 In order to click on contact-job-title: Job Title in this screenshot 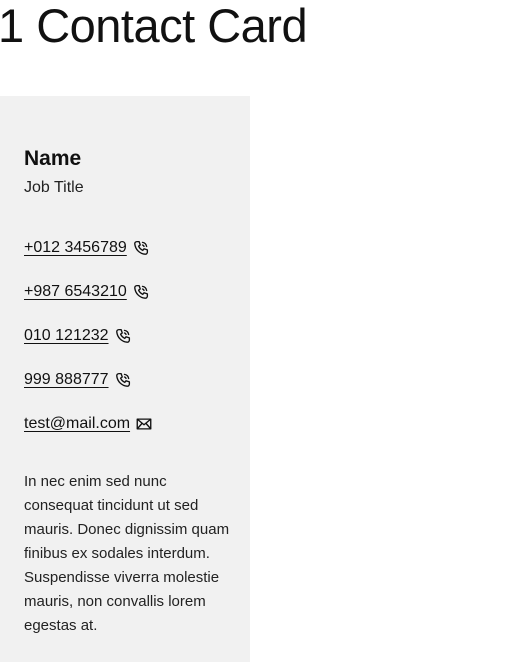, I will do `click(54, 187)`.